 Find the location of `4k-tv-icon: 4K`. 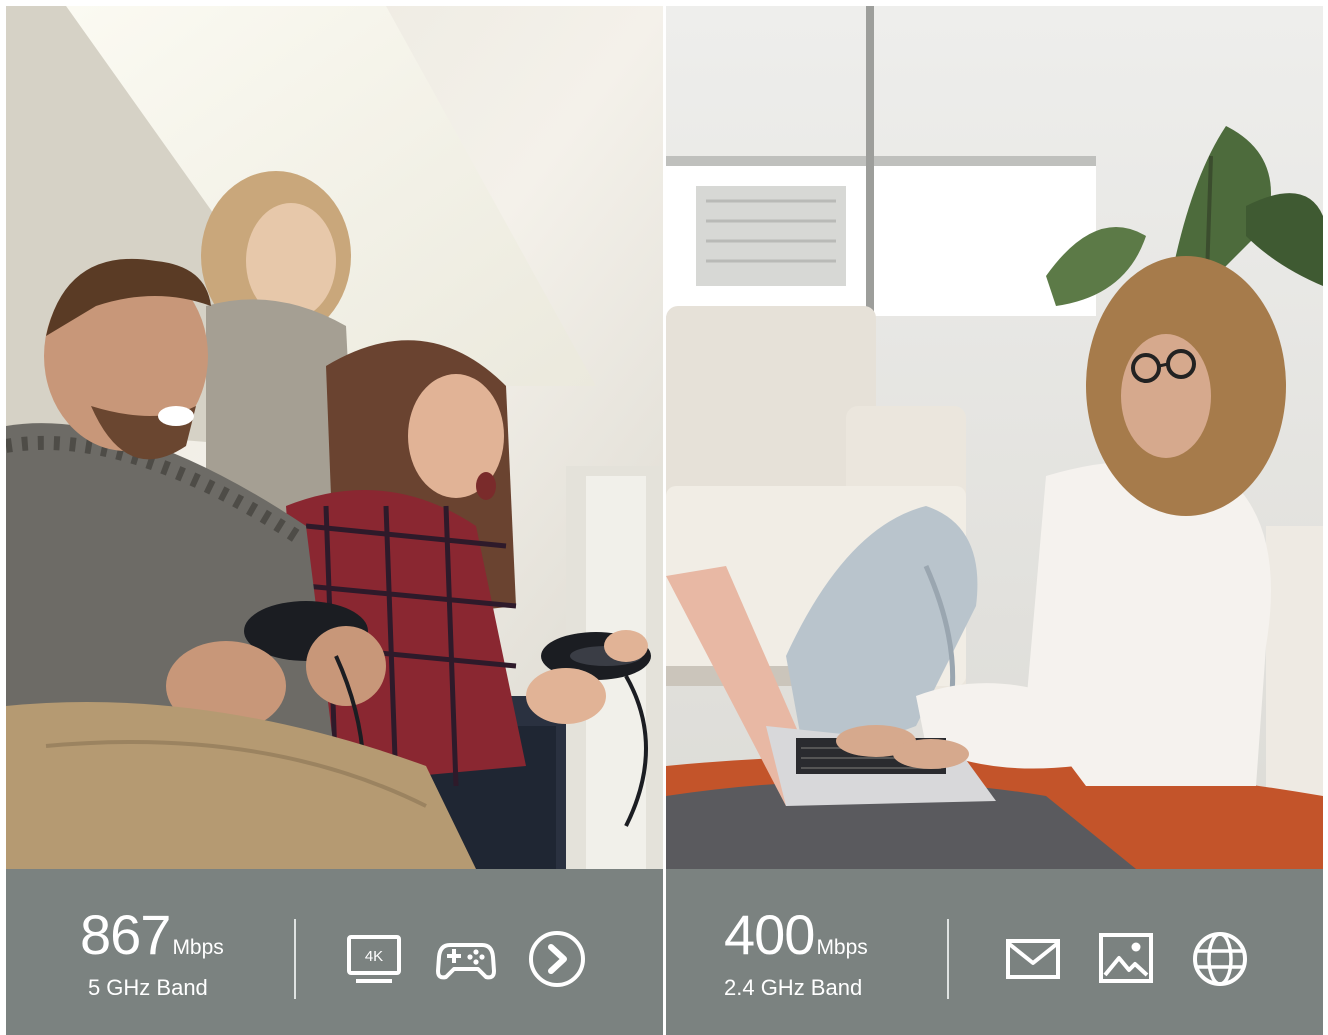

4k-tv-icon: 4K is located at coordinates (374, 959).